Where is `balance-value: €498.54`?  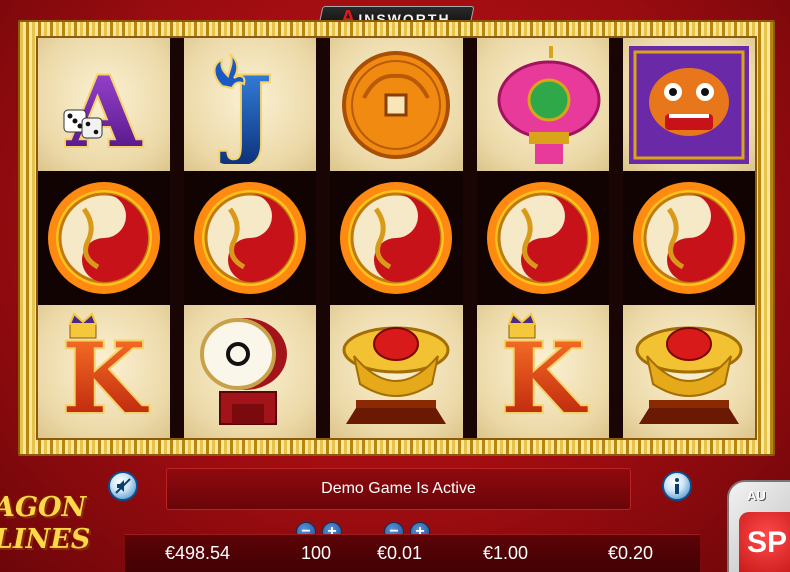 balance-value: €498.54 is located at coordinates (198, 553).